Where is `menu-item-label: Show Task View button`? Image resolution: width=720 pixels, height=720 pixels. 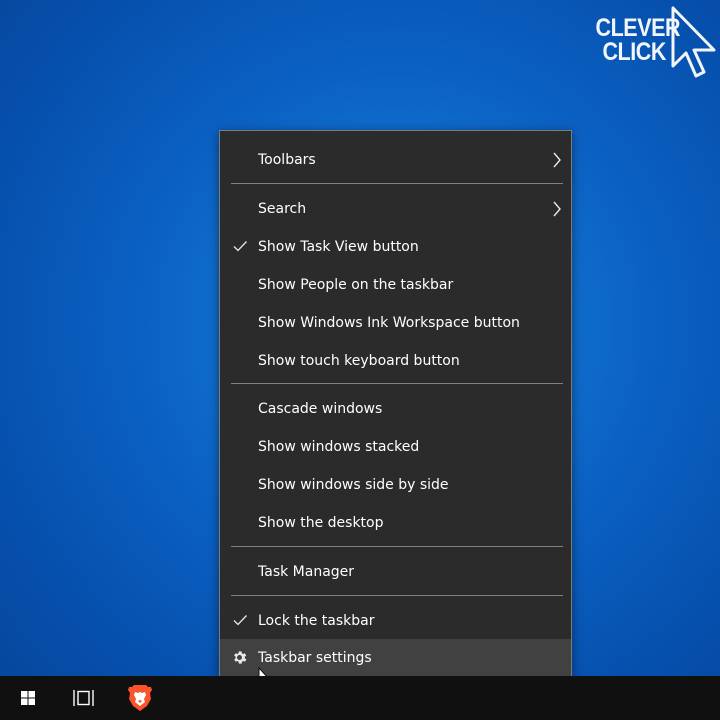
menu-item-label: Show Task View button is located at coordinates (338, 247).